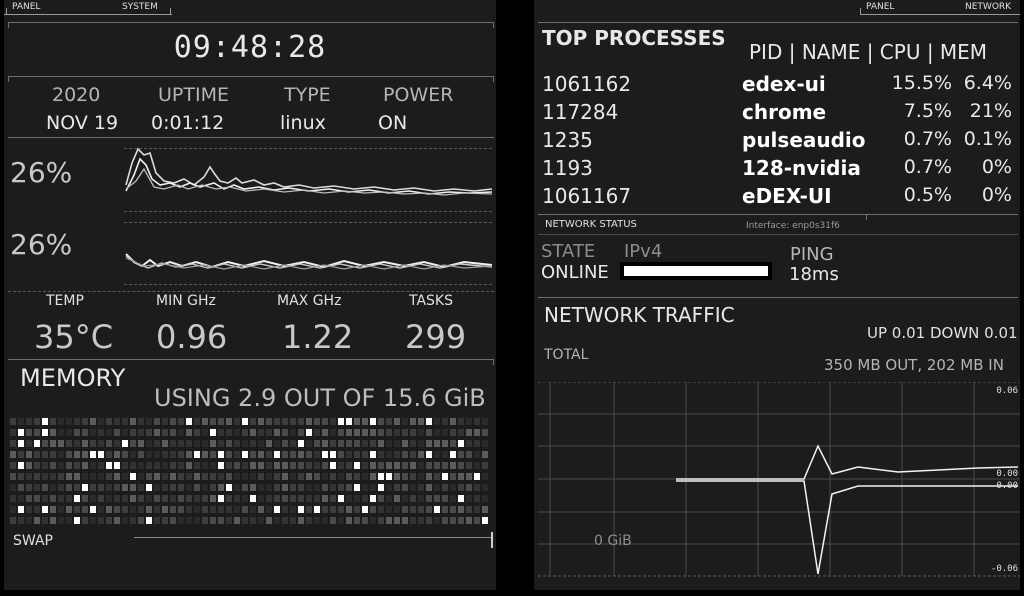  Describe the element at coordinates (927, 195) in the screenshot. I see `process-cpu: 0.5%` at that location.